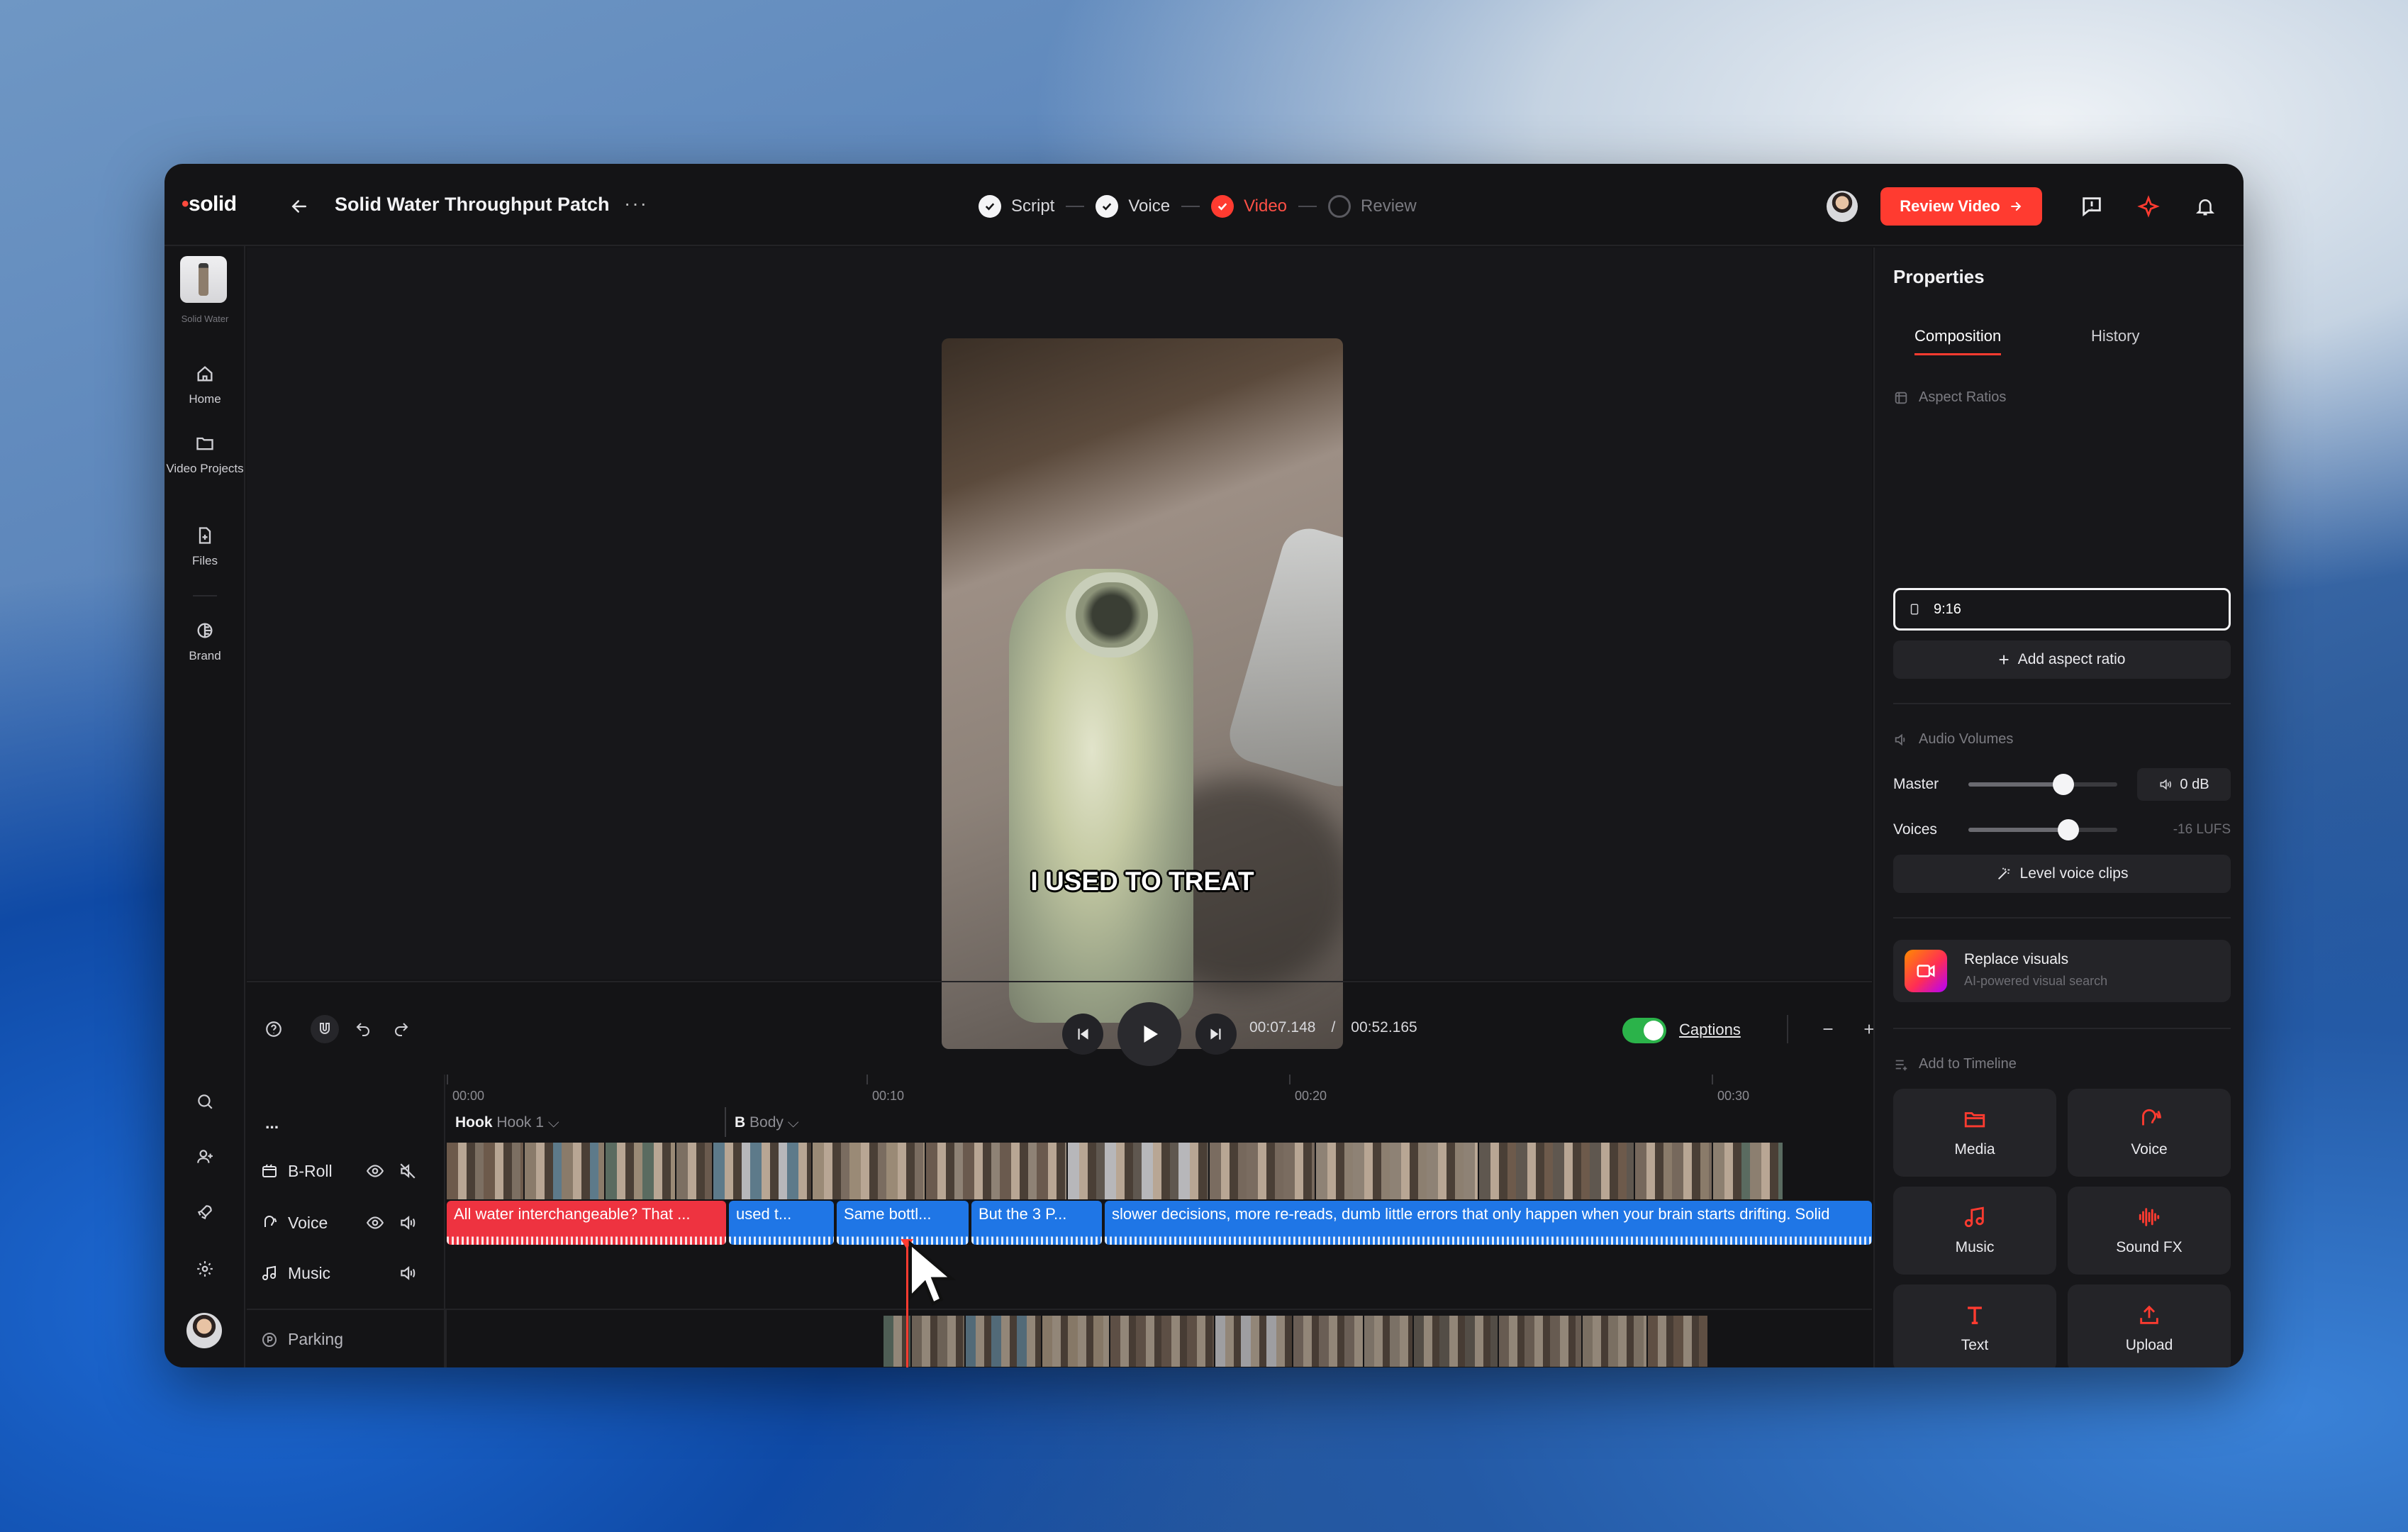 The image size is (2408, 1532). I want to click on skip-back-button, so click(1082, 1034).